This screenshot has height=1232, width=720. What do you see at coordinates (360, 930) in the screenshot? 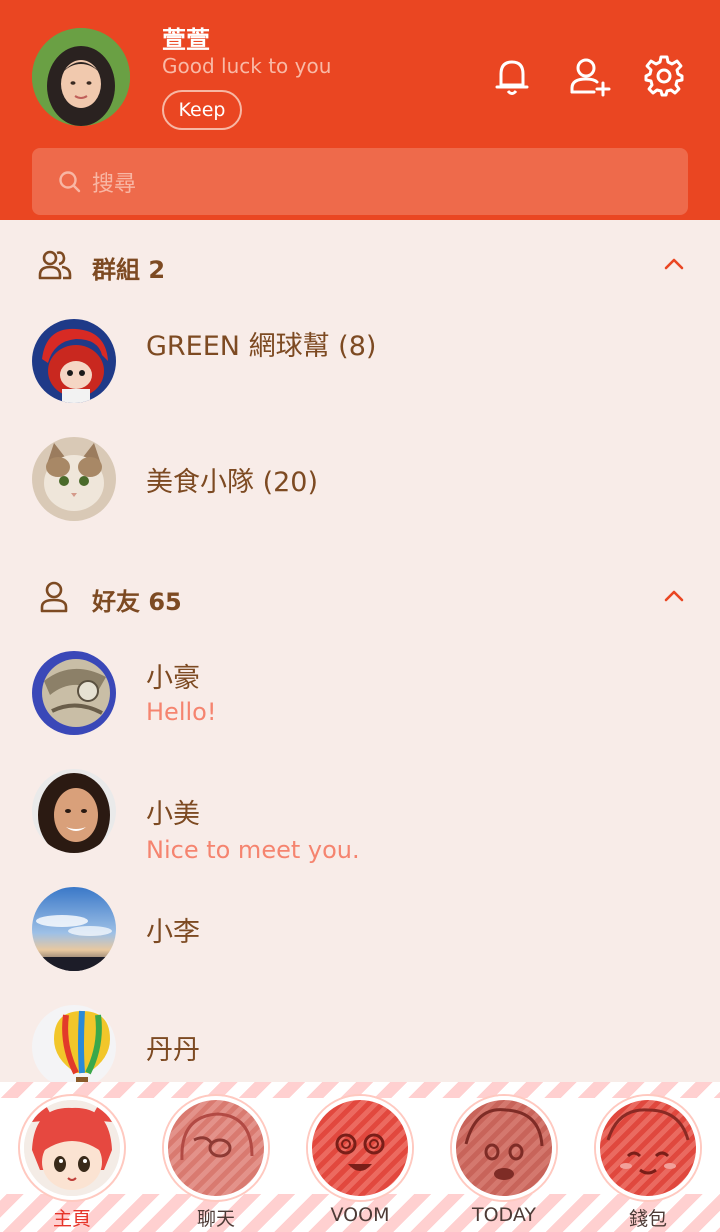
I see `friend-row: 小李` at bounding box center [360, 930].